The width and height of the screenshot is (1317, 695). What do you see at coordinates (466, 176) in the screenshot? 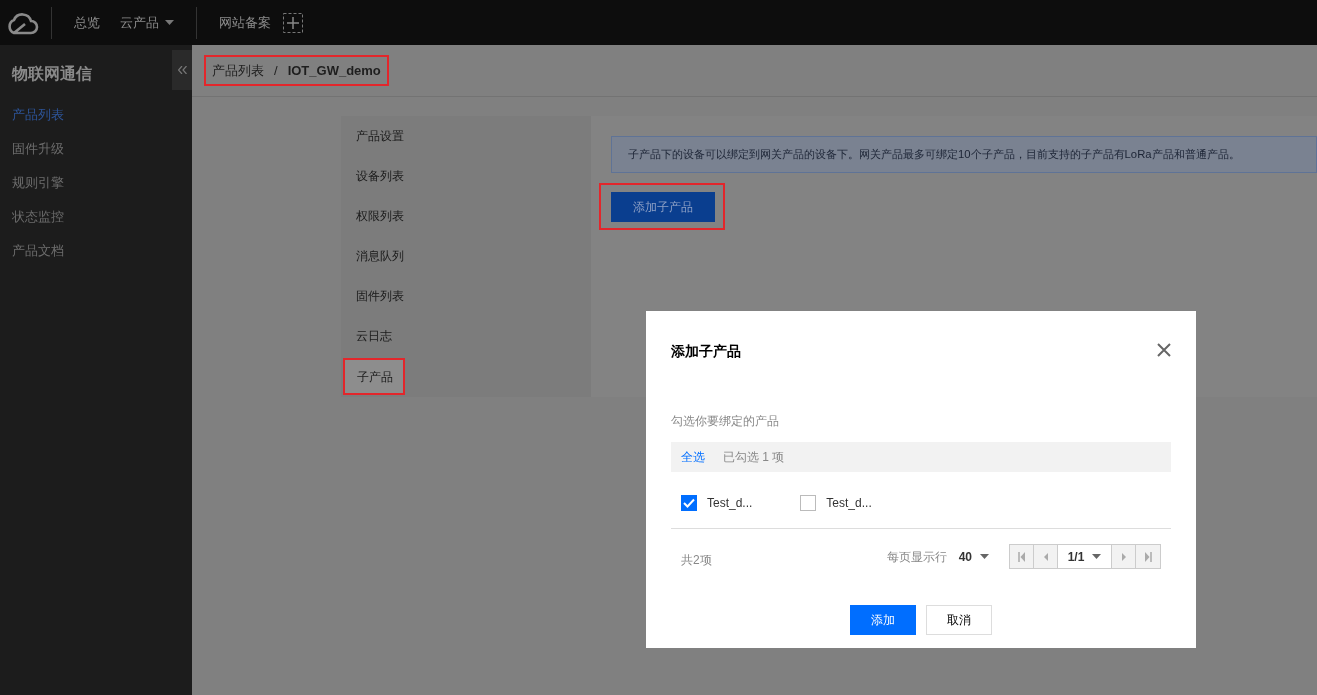
I see `tab: 设备列表` at bounding box center [466, 176].